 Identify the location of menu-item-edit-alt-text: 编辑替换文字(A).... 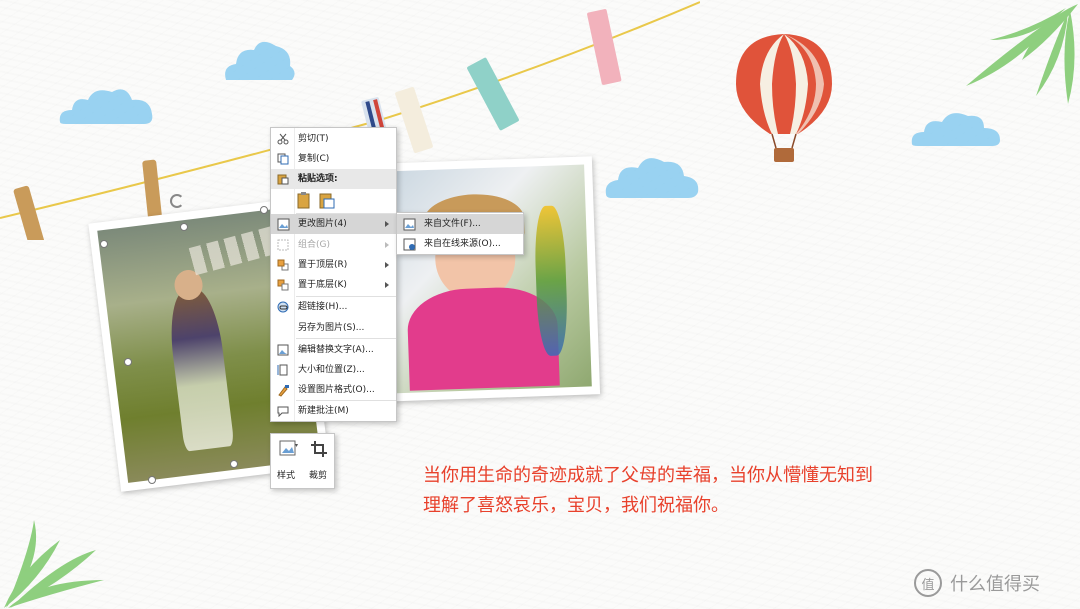
(333, 350).